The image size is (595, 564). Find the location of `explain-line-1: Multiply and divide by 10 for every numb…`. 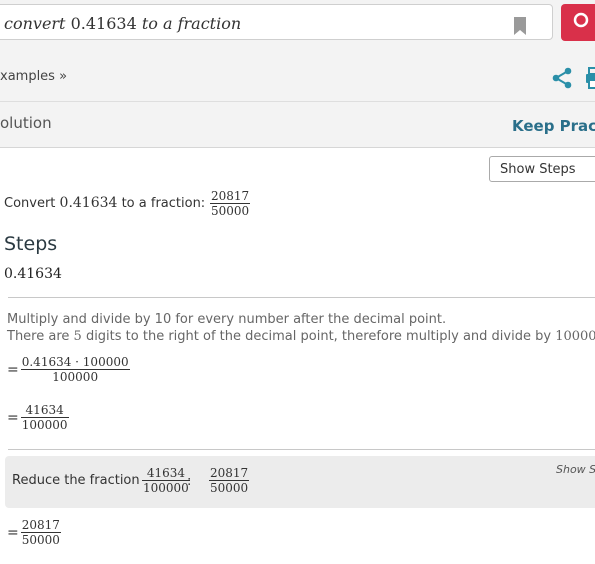

explain-line-1: Multiply and divide by 10 for every numb… is located at coordinates (227, 319).